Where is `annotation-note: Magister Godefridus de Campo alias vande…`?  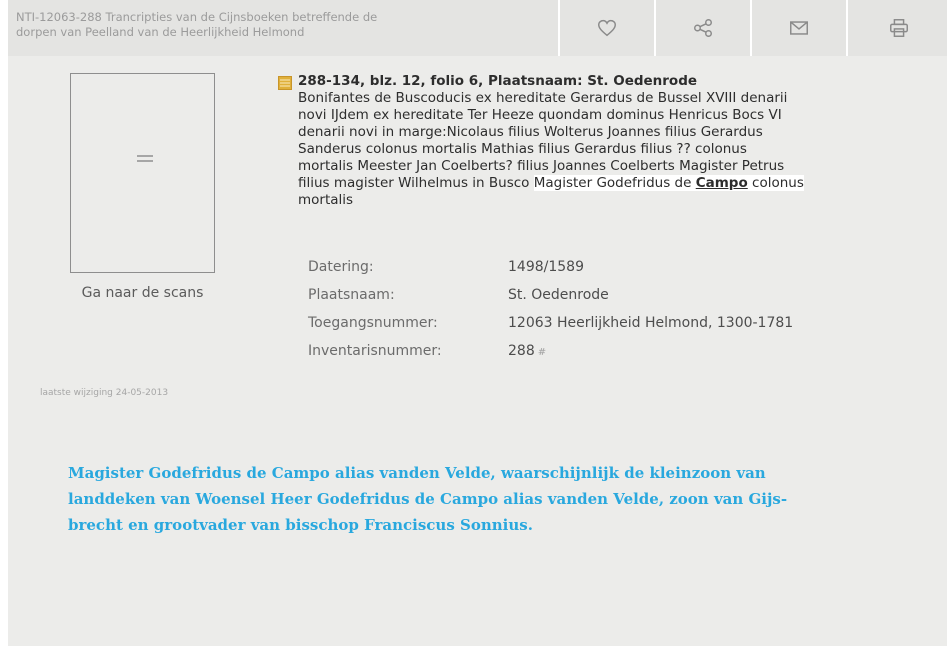 annotation-note: Magister Godefridus de Campo alias vande… is located at coordinates (428, 499).